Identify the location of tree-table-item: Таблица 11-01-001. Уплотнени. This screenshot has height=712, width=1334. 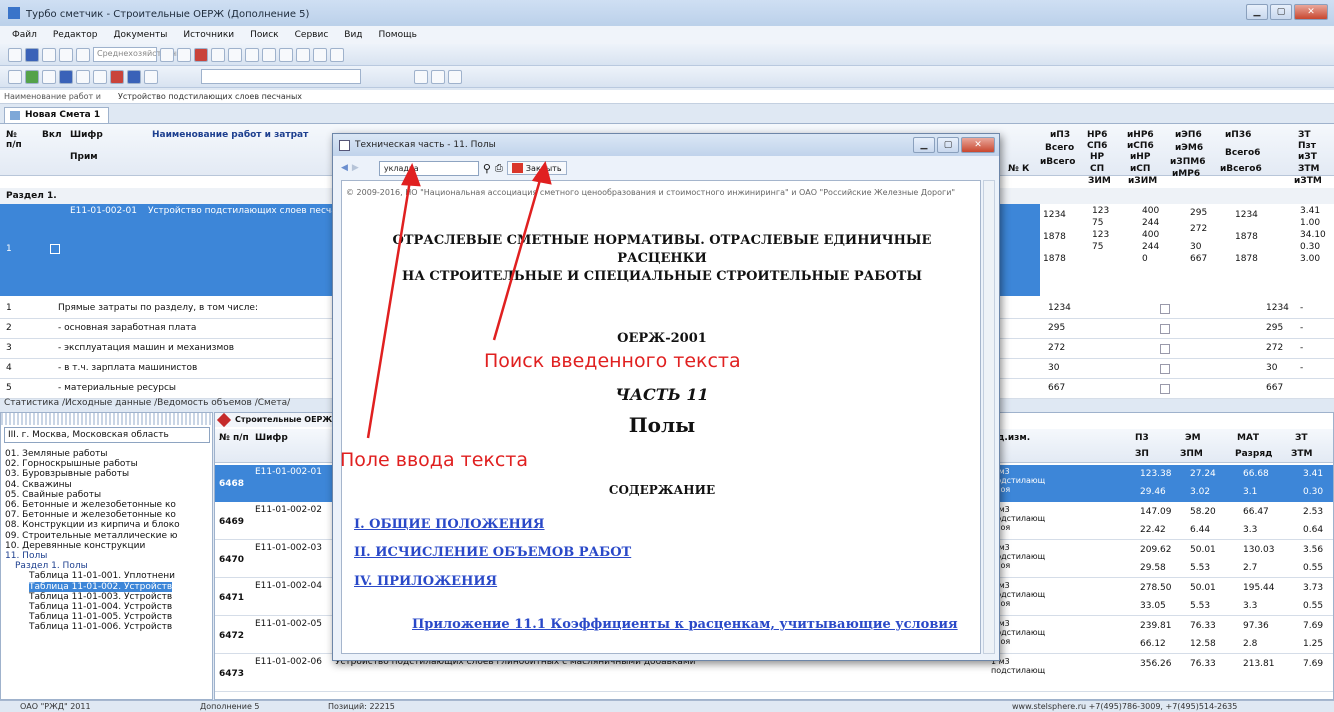
(102, 576).